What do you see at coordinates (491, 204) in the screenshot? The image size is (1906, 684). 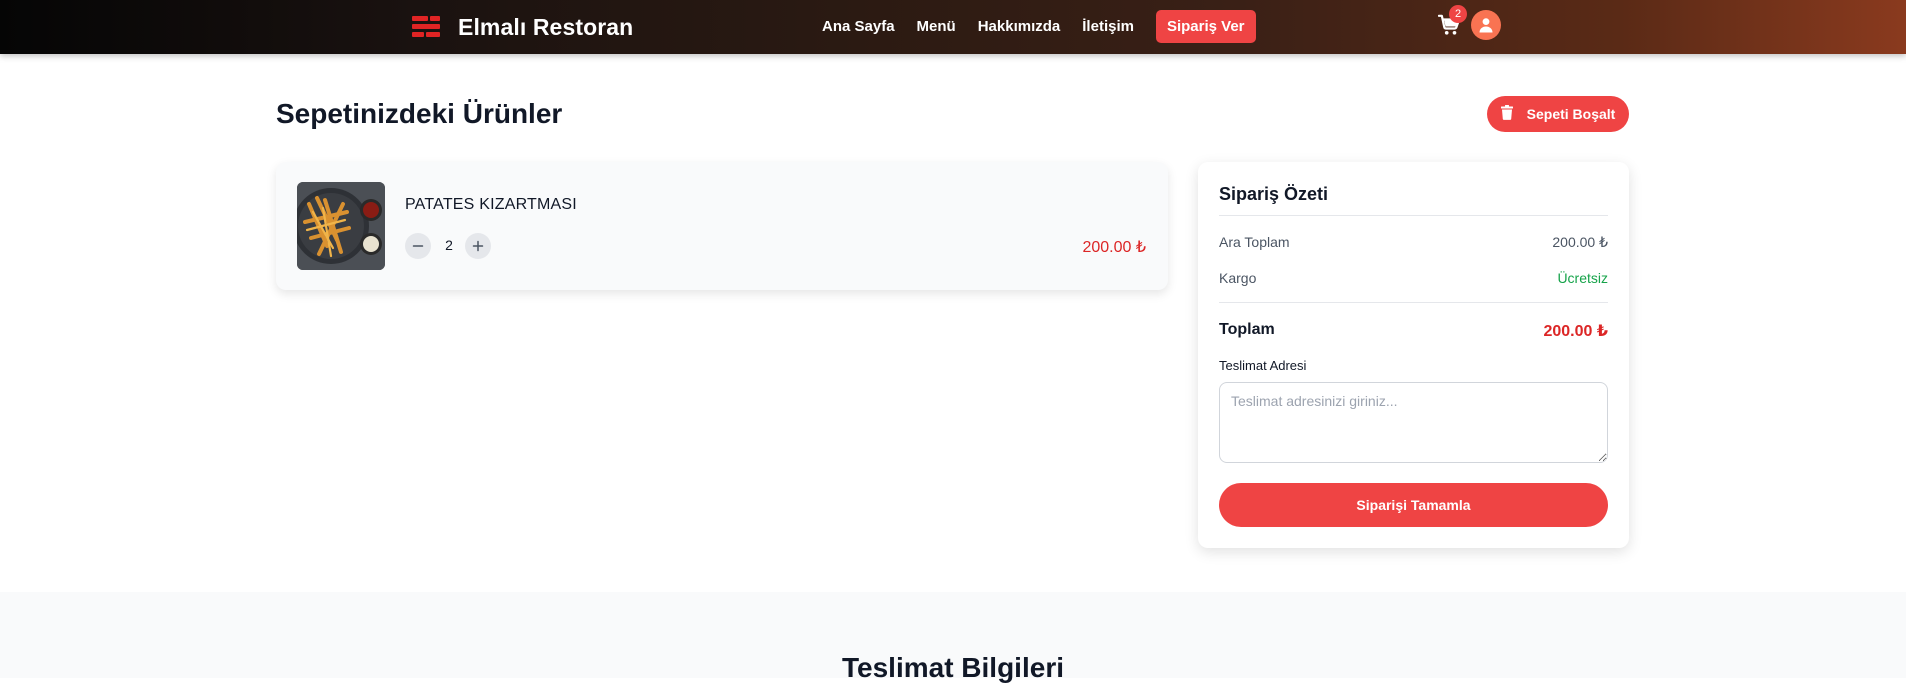 I see `product-name: PATATES KIZARTMASI` at bounding box center [491, 204].